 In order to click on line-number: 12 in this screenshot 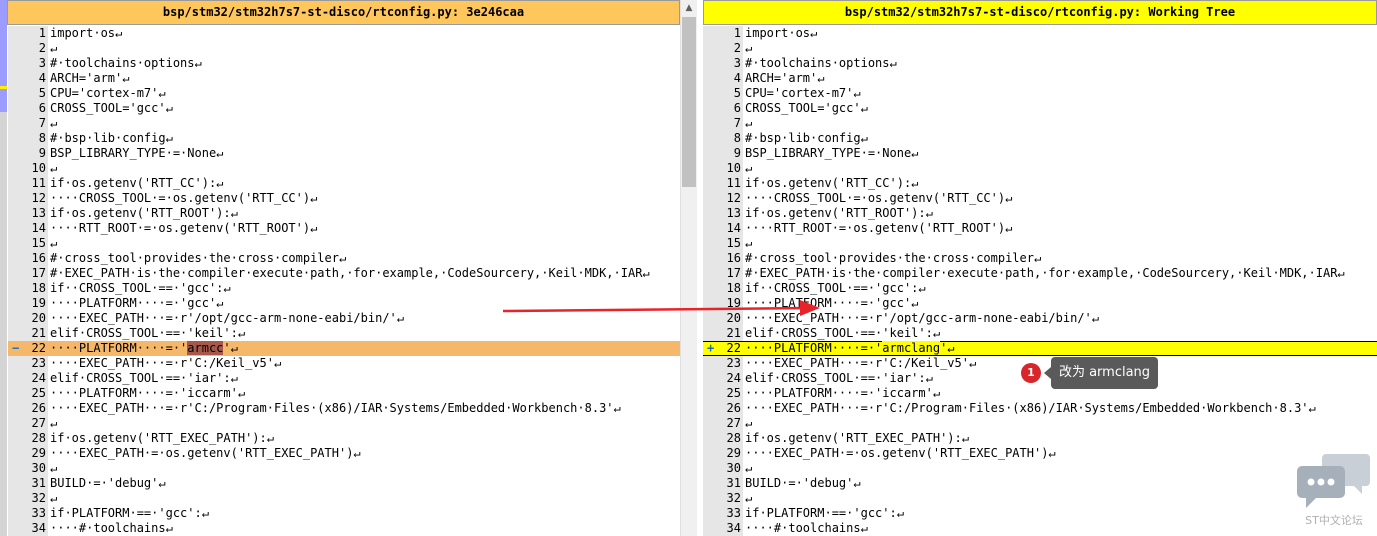, I will do `click(733, 198)`.